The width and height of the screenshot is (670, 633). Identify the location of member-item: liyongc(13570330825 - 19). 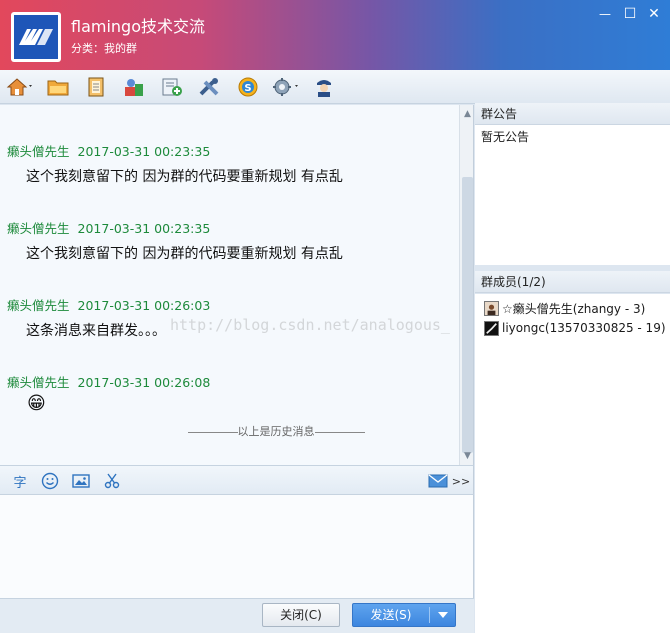
(575, 328).